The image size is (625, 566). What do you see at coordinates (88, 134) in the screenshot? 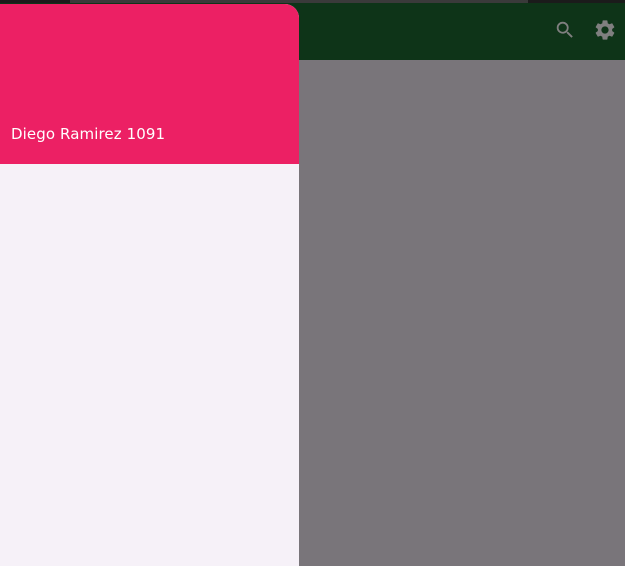
I see `drawer-user-name: Diego Ramirez 1091` at bounding box center [88, 134].